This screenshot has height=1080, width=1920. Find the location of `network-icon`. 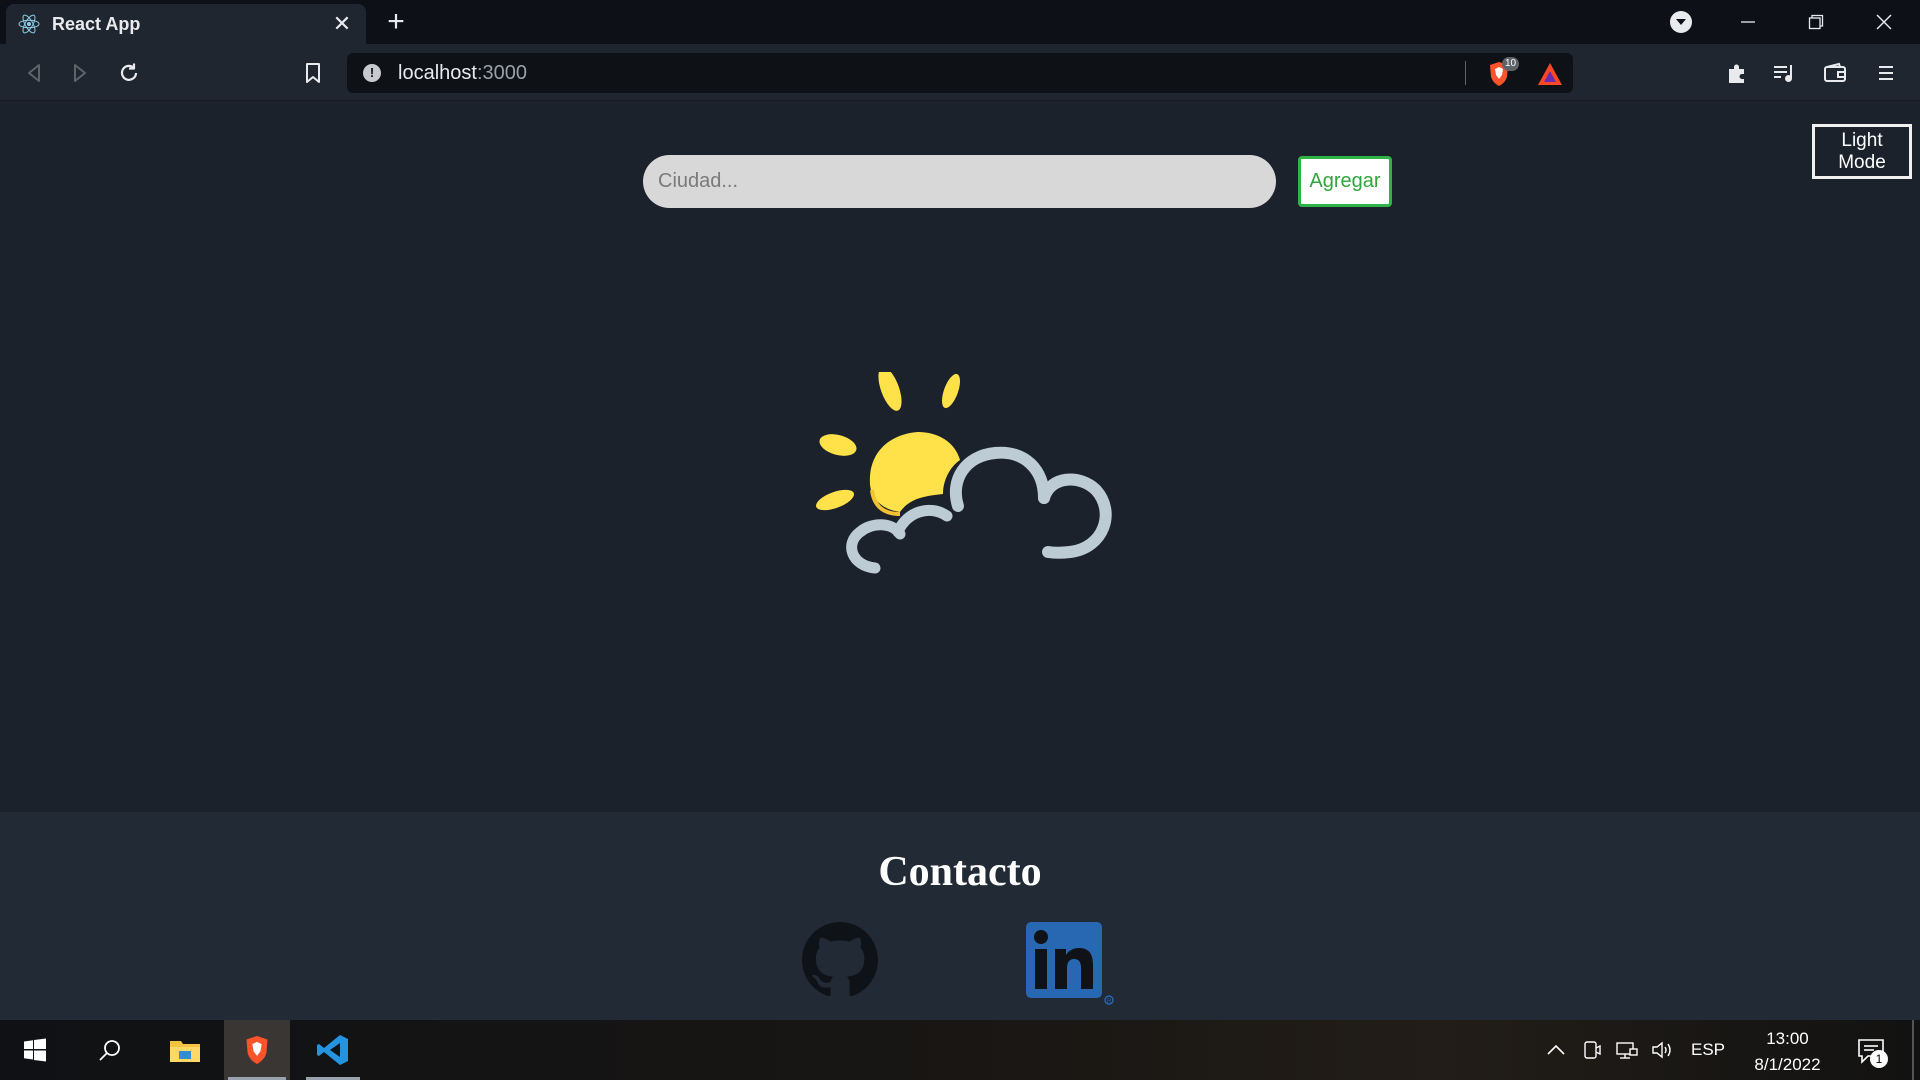

network-icon is located at coordinates (1627, 1050).